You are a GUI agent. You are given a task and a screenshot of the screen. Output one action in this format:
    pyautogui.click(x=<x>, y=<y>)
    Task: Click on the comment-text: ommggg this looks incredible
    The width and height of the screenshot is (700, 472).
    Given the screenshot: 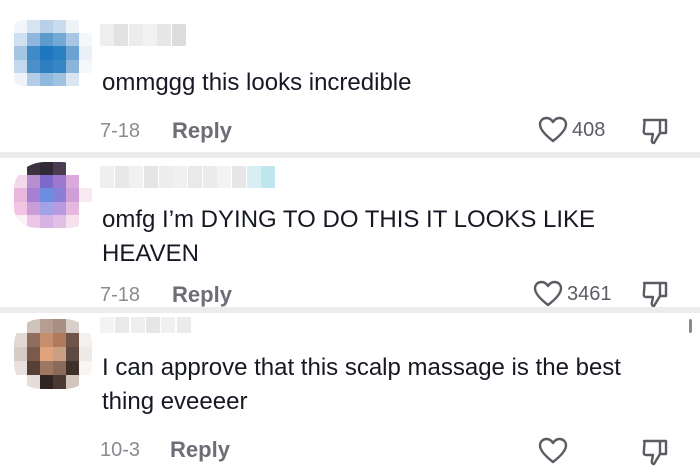 What is the action you would take?
    pyautogui.click(x=257, y=82)
    